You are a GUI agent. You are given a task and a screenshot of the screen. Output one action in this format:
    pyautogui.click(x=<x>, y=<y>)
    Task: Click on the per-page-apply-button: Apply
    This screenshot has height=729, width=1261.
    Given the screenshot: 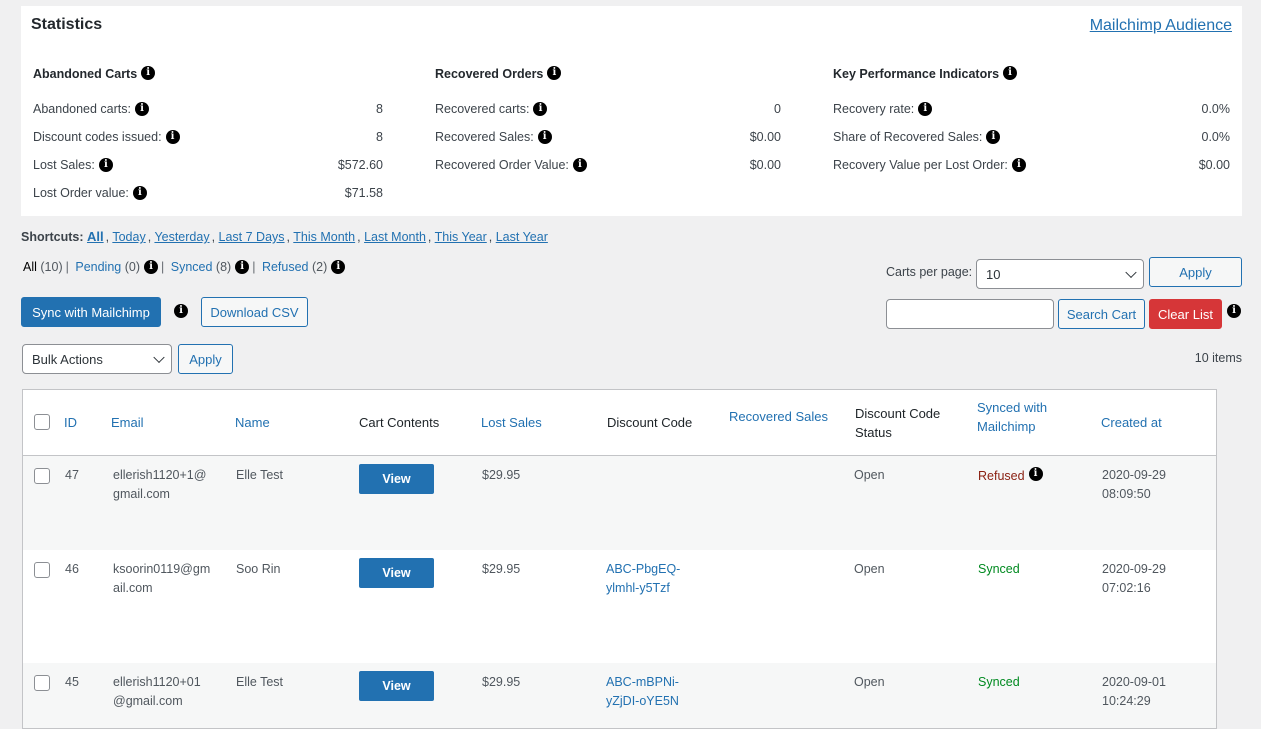 What is the action you would take?
    pyautogui.click(x=1195, y=272)
    